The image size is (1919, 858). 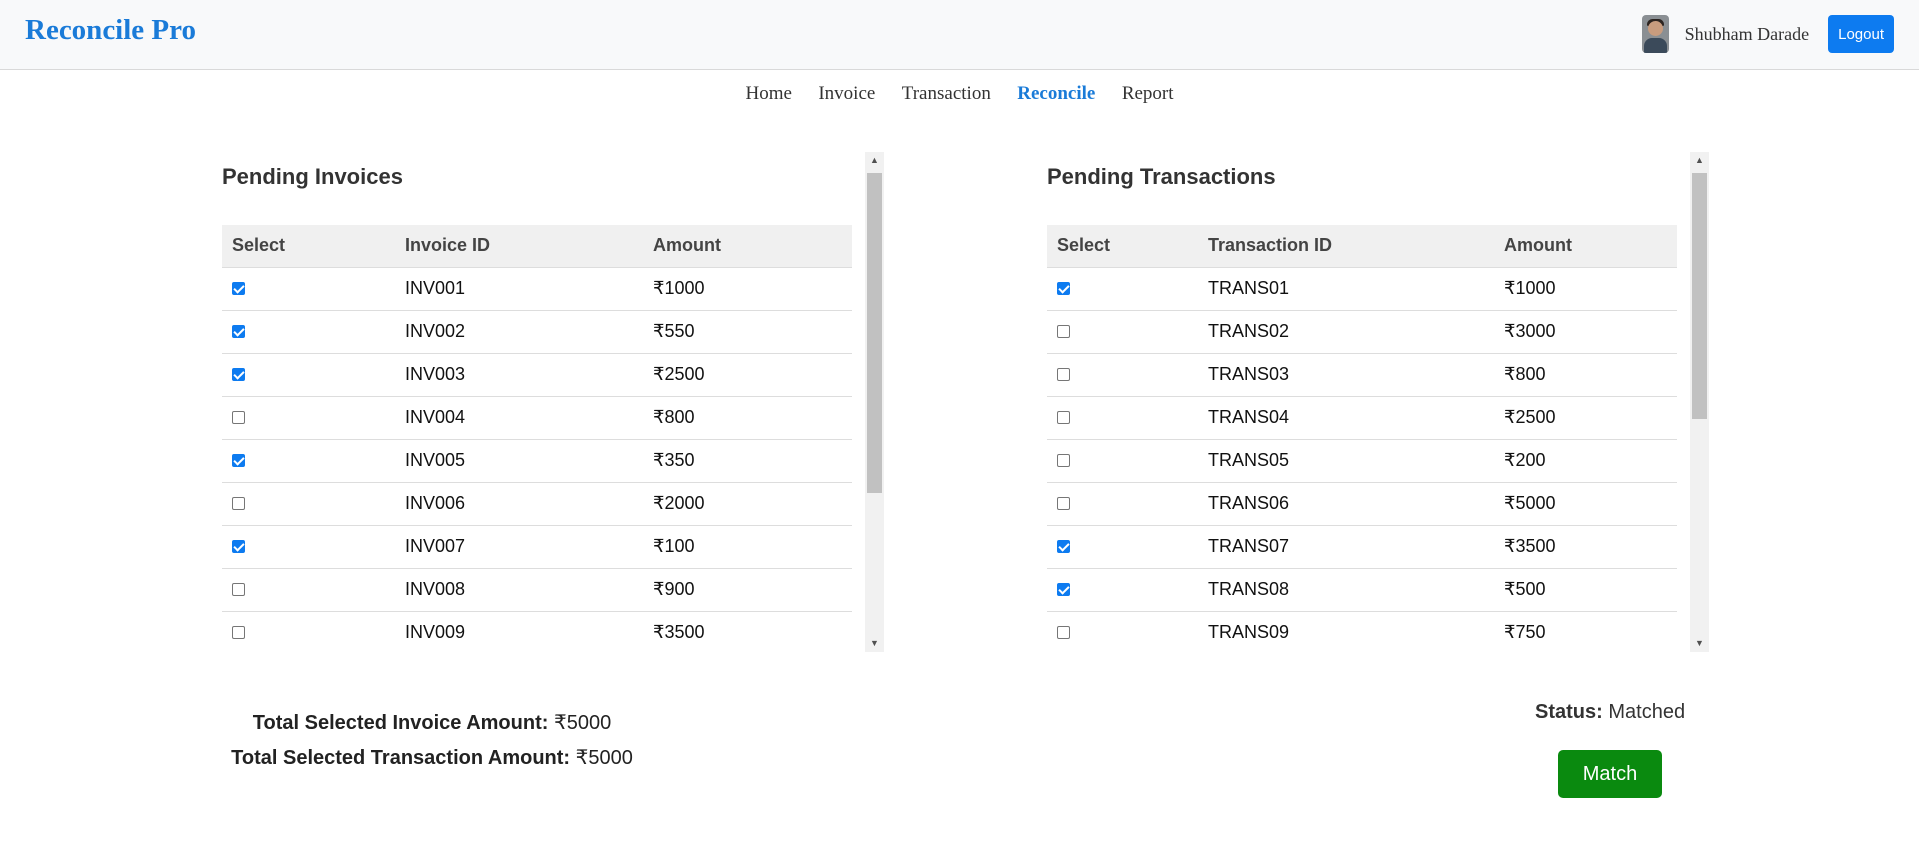 What do you see at coordinates (312, 176) in the screenshot?
I see `panel-title: Pending Invoices` at bounding box center [312, 176].